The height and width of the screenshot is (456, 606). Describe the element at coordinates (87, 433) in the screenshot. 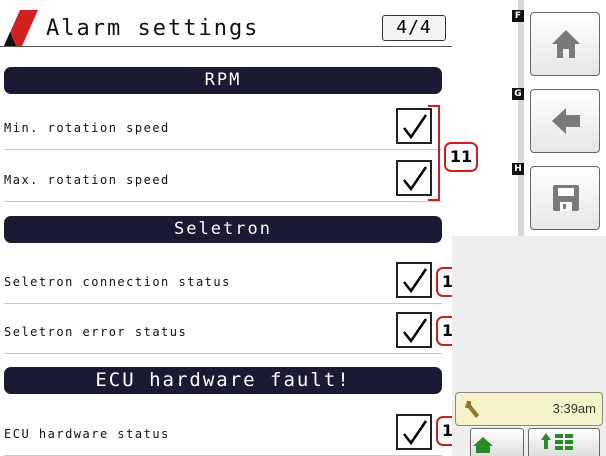

I see `setting-label: ECU hardware status` at that location.